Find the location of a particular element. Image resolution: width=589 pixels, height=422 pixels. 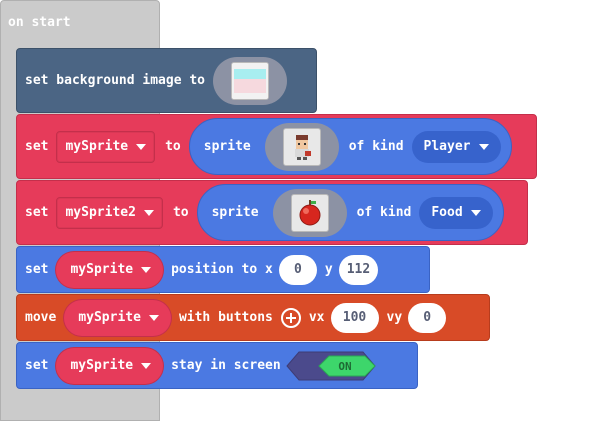

vx-label: vx is located at coordinates (316, 317).